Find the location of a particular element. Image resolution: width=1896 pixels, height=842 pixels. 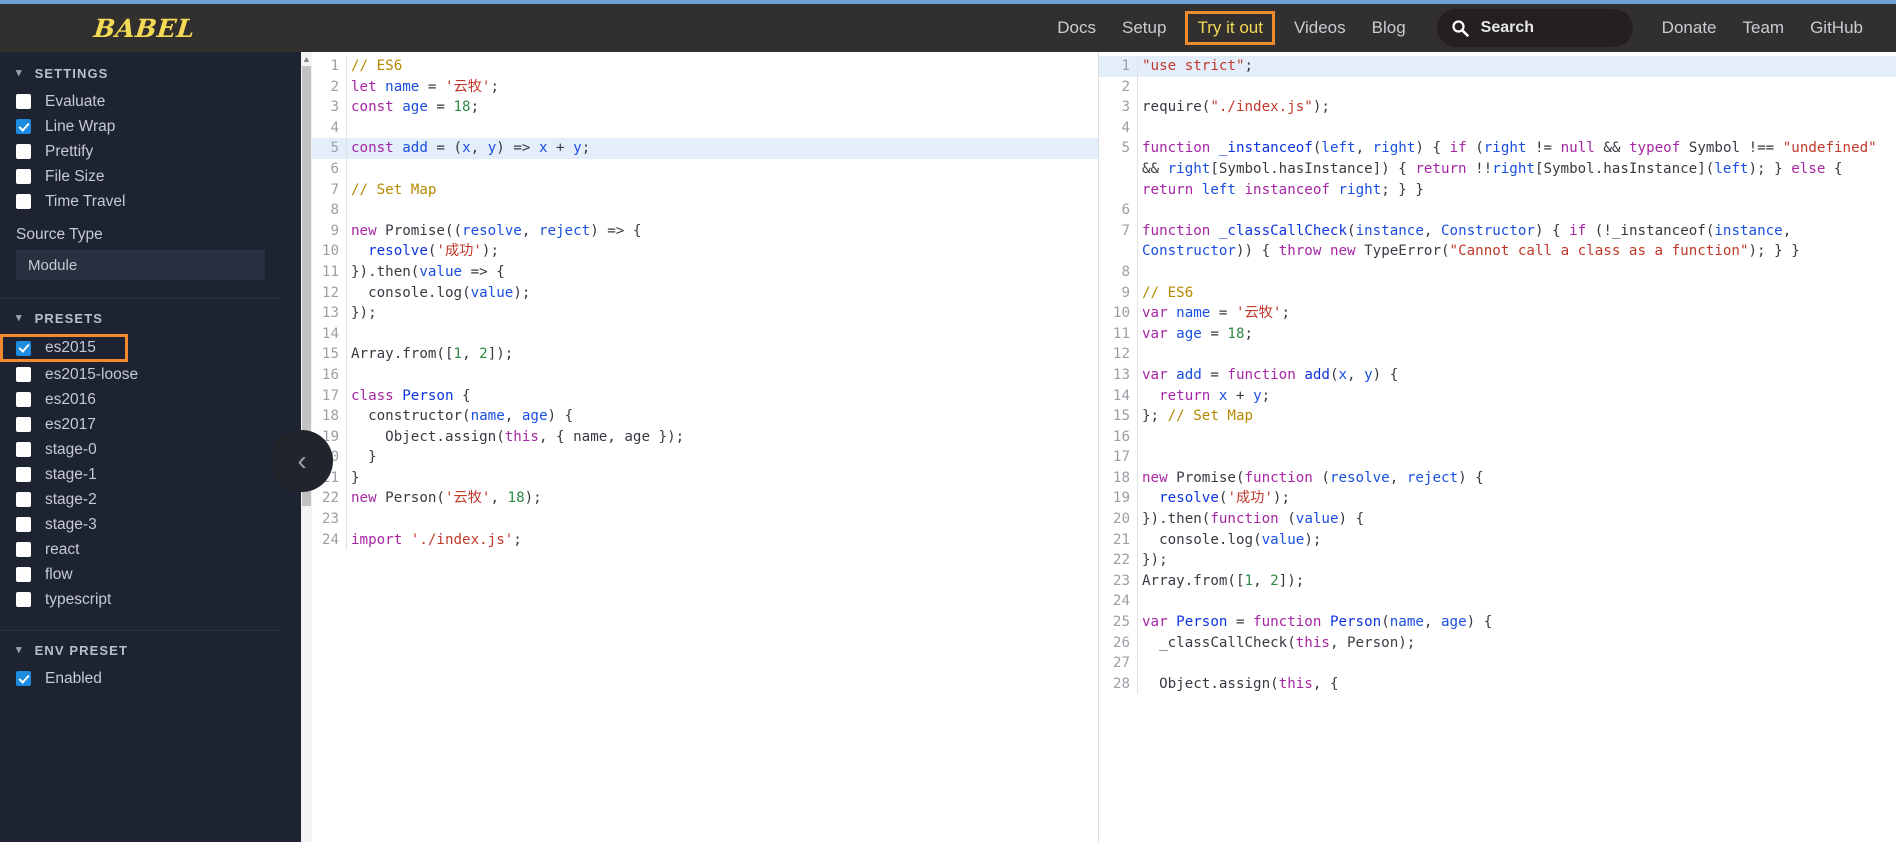

code-token: var is located at coordinates (1155, 622).